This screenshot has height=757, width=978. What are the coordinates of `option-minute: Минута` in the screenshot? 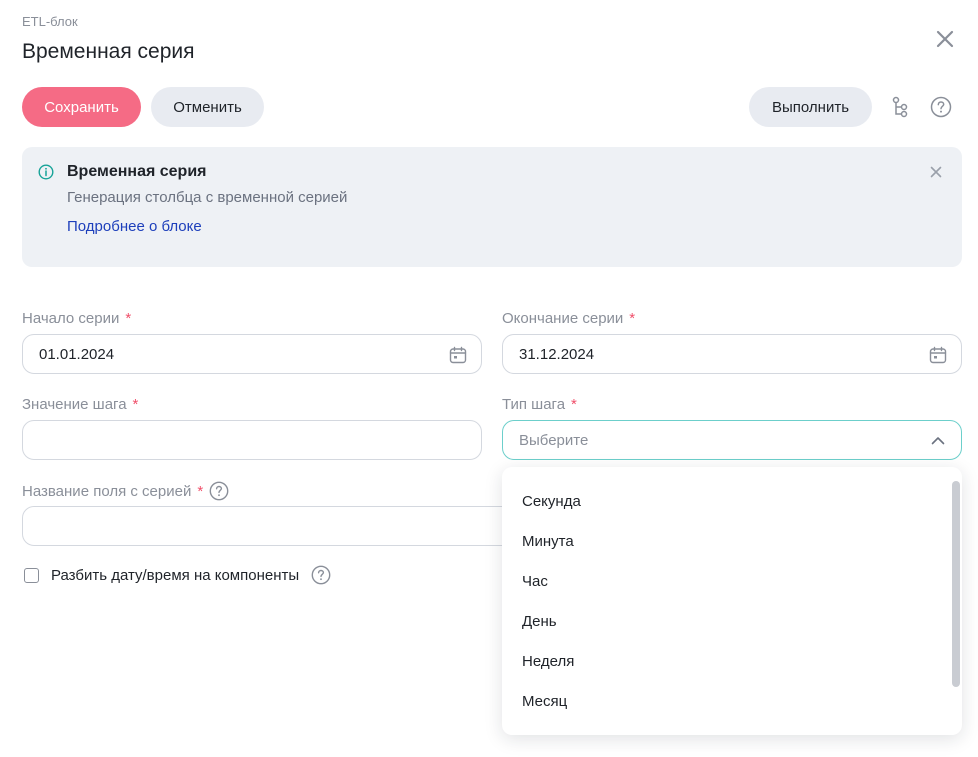 It's located at (548, 541).